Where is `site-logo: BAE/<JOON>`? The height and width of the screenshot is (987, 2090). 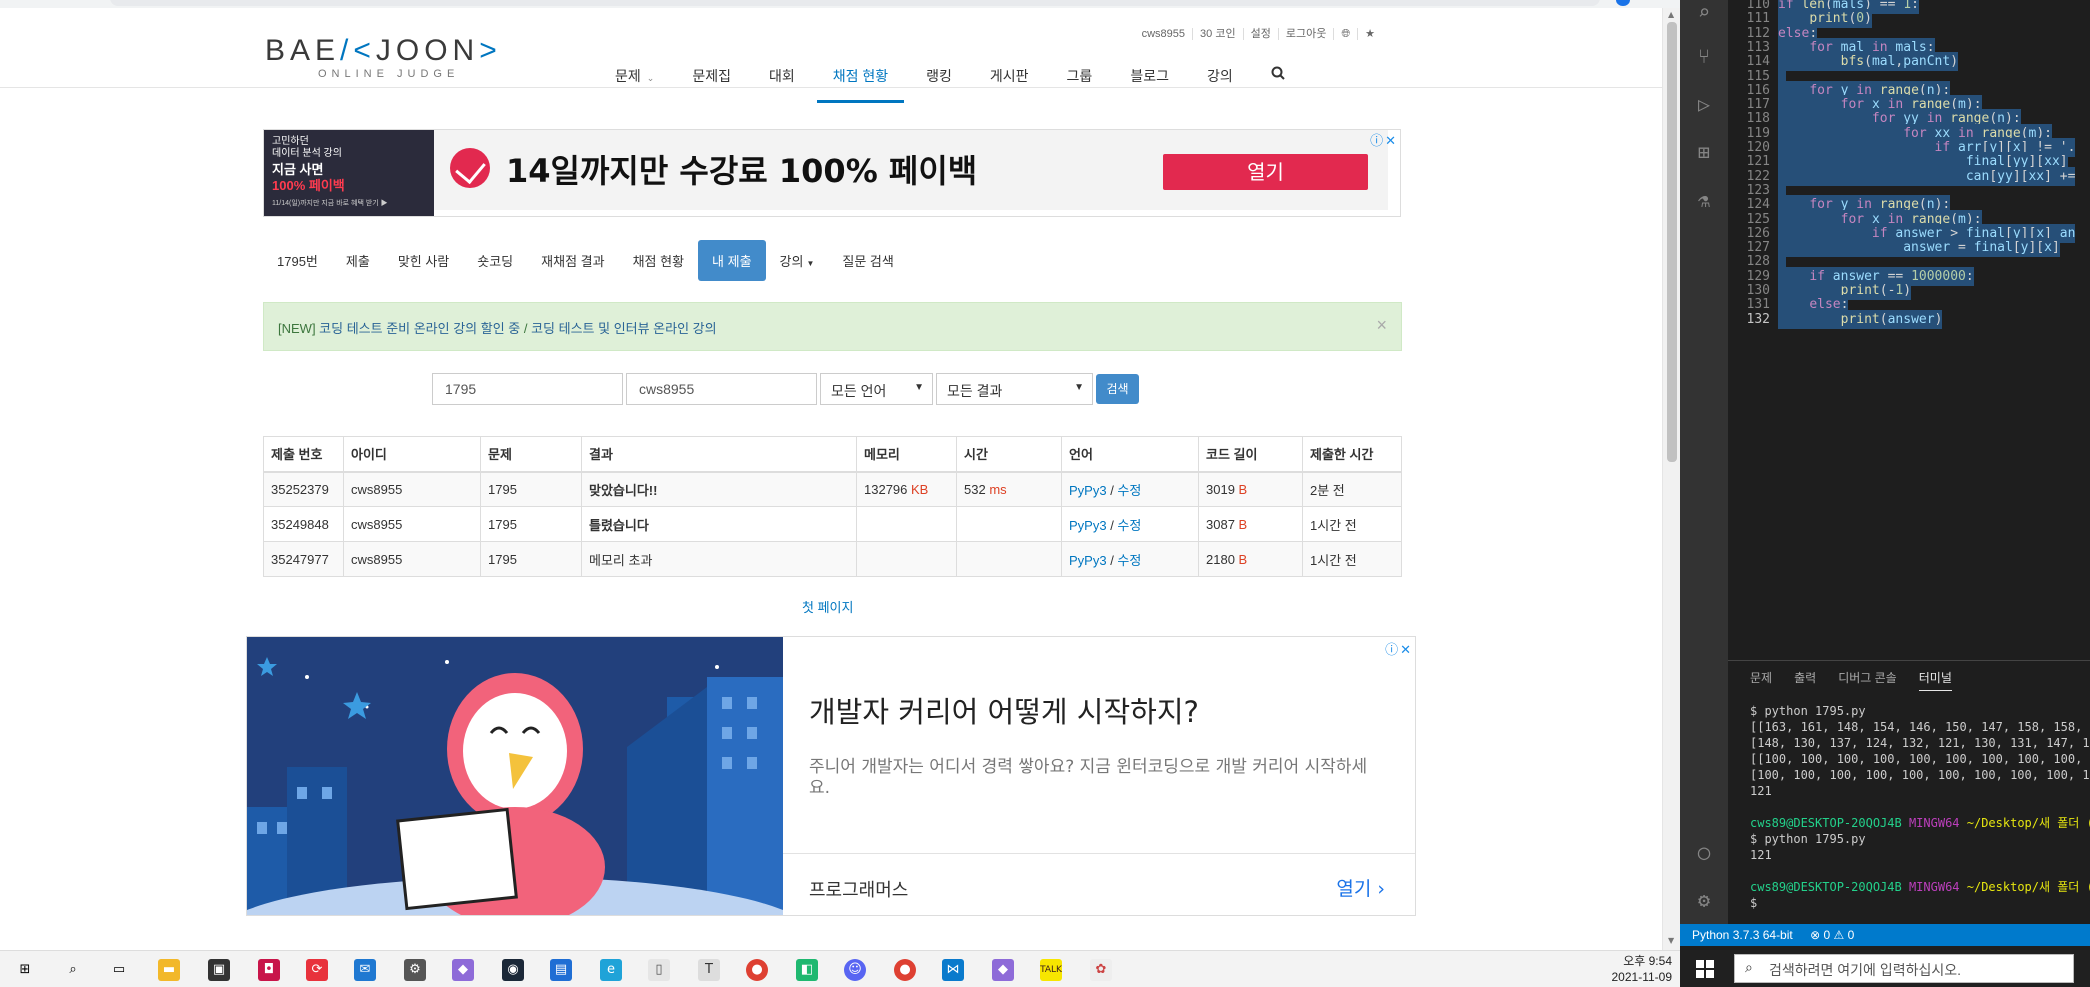 site-logo: BAE/<JOON> is located at coordinates (383, 51).